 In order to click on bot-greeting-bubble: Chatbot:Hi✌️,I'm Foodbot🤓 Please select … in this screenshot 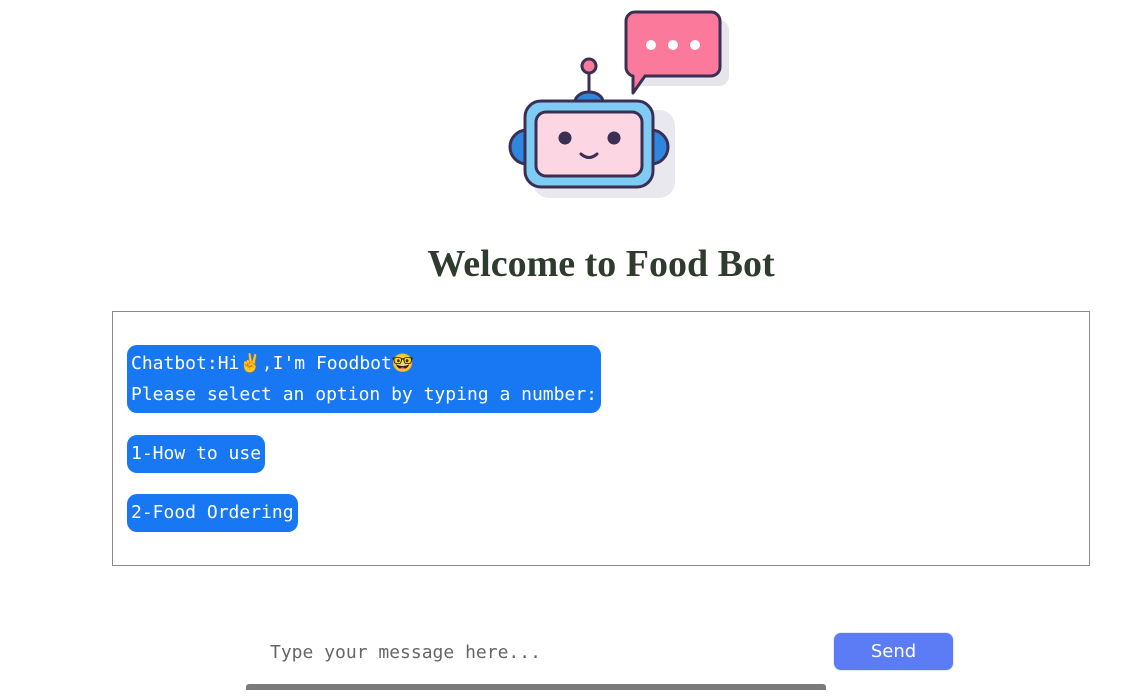, I will do `click(364, 379)`.